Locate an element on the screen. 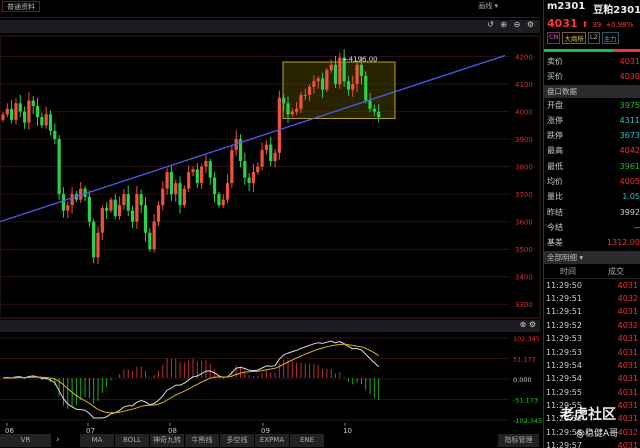  indicator-tab: 多空线 is located at coordinates (237, 440).